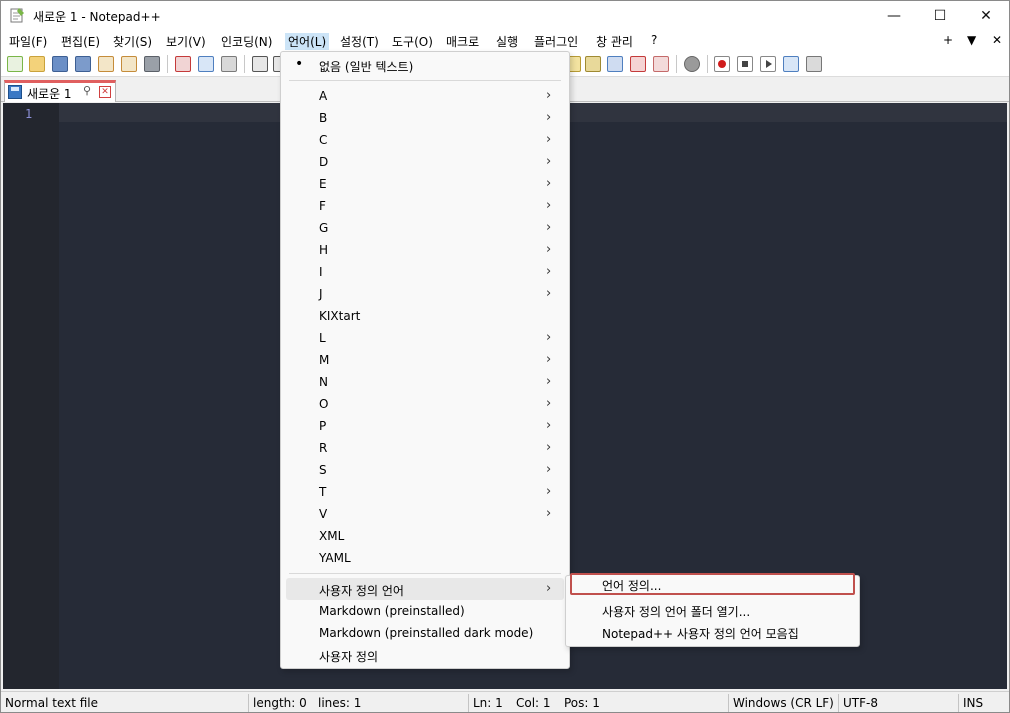 The width and height of the screenshot is (1010, 713). I want to click on menu-run: 실행, so click(507, 41).